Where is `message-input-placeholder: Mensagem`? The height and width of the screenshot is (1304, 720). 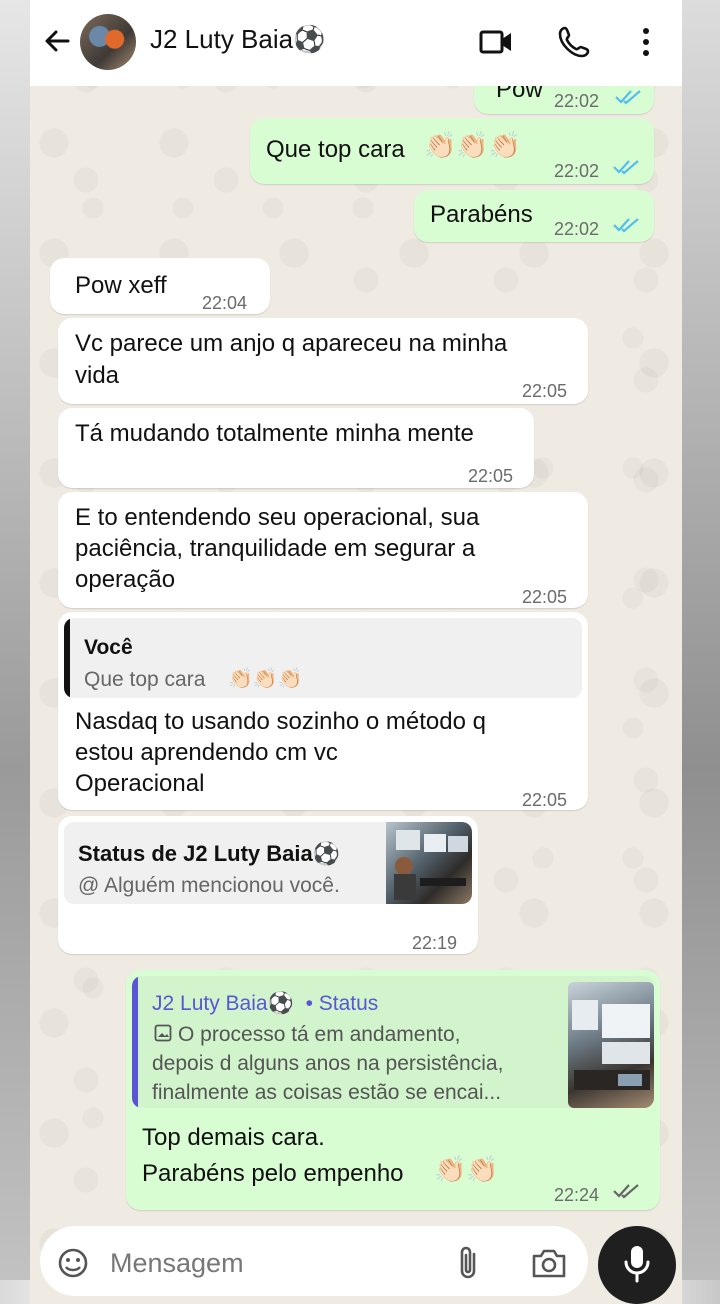 message-input-placeholder: Mensagem is located at coordinates (177, 1263).